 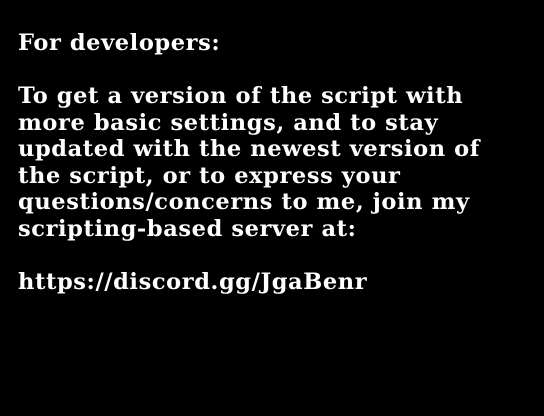 I want to click on body-line: more basic settings, and to stay, so click(x=228, y=122).